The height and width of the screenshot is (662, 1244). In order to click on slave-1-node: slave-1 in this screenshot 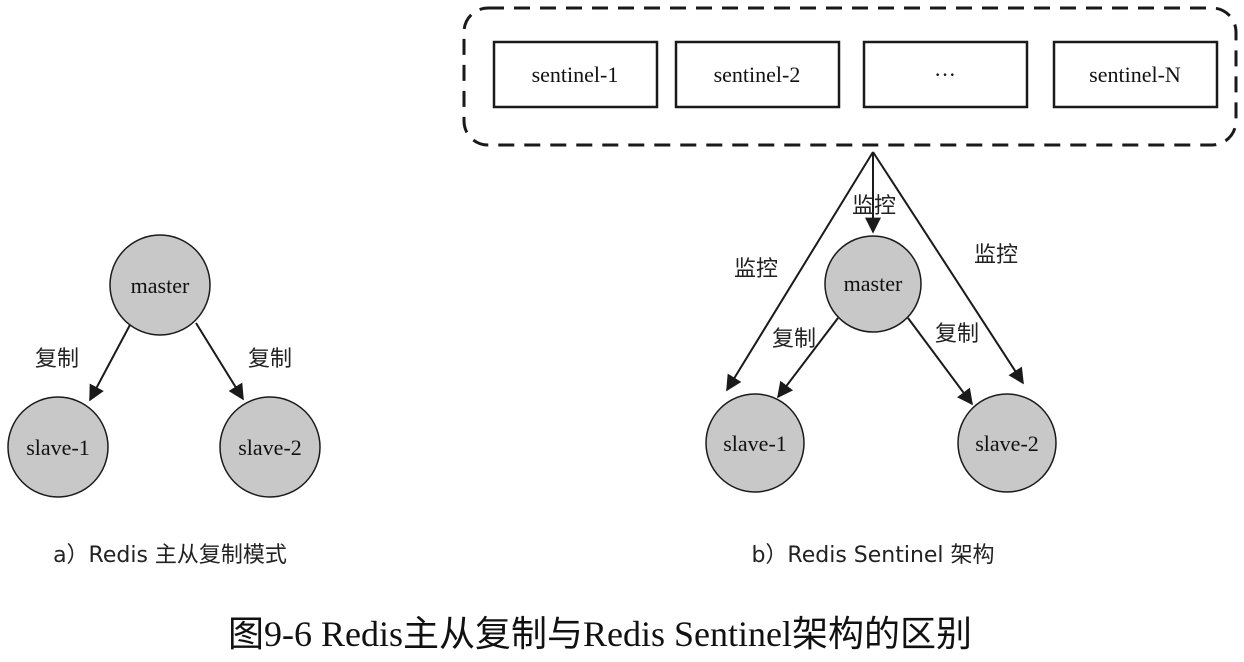, I will do `click(58, 447)`.